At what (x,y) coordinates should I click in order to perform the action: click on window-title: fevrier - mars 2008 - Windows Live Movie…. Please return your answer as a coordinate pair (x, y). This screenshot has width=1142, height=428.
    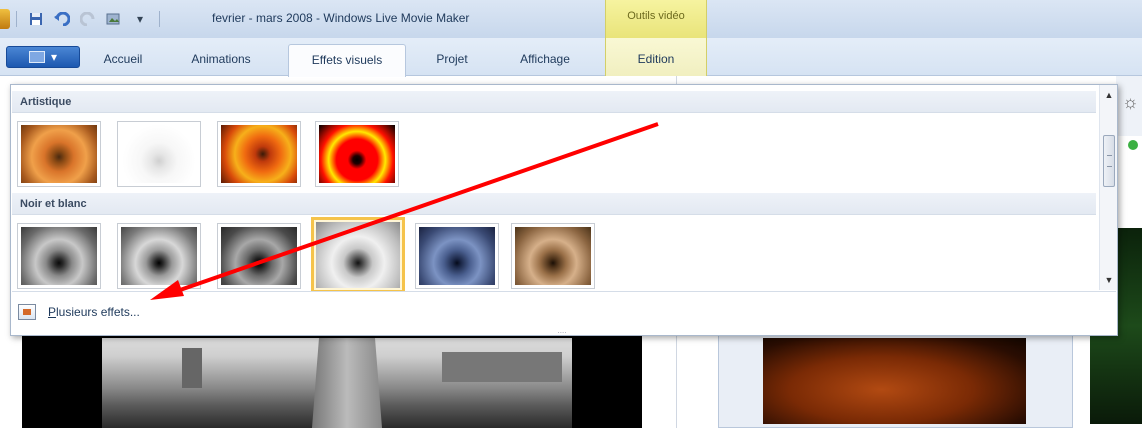
    Looking at the image, I should click on (341, 18).